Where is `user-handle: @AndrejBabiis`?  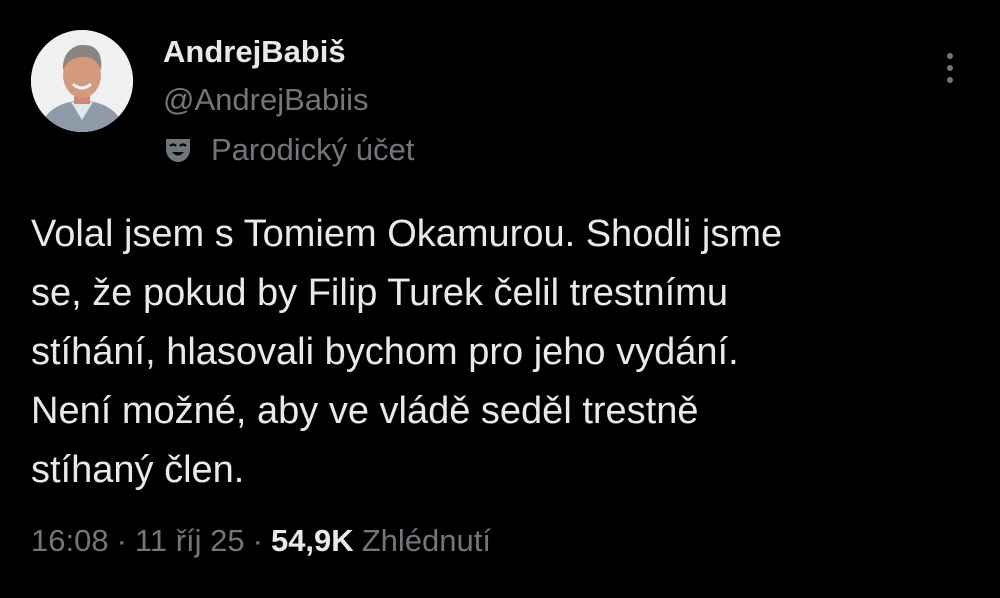
user-handle: @AndrejBabiis is located at coordinates (266, 100).